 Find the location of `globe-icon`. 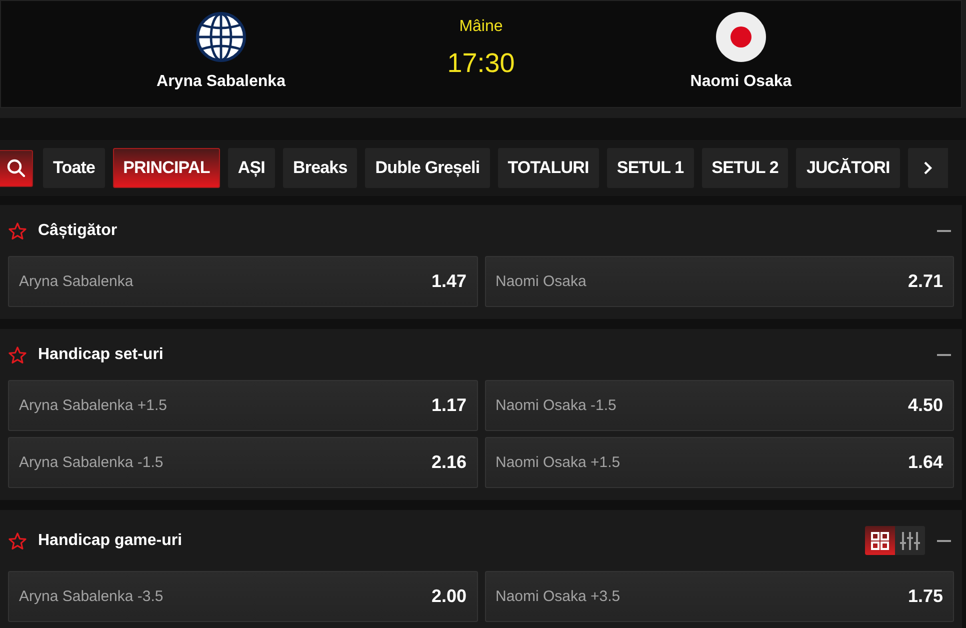

globe-icon is located at coordinates (221, 37).